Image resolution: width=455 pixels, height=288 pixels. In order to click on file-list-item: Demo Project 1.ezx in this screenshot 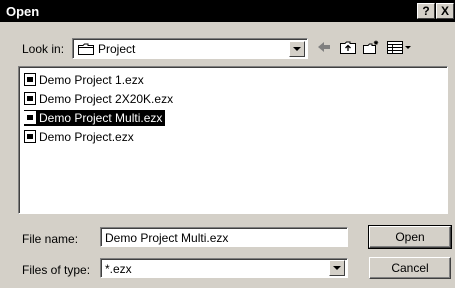, I will do `click(85, 80)`.